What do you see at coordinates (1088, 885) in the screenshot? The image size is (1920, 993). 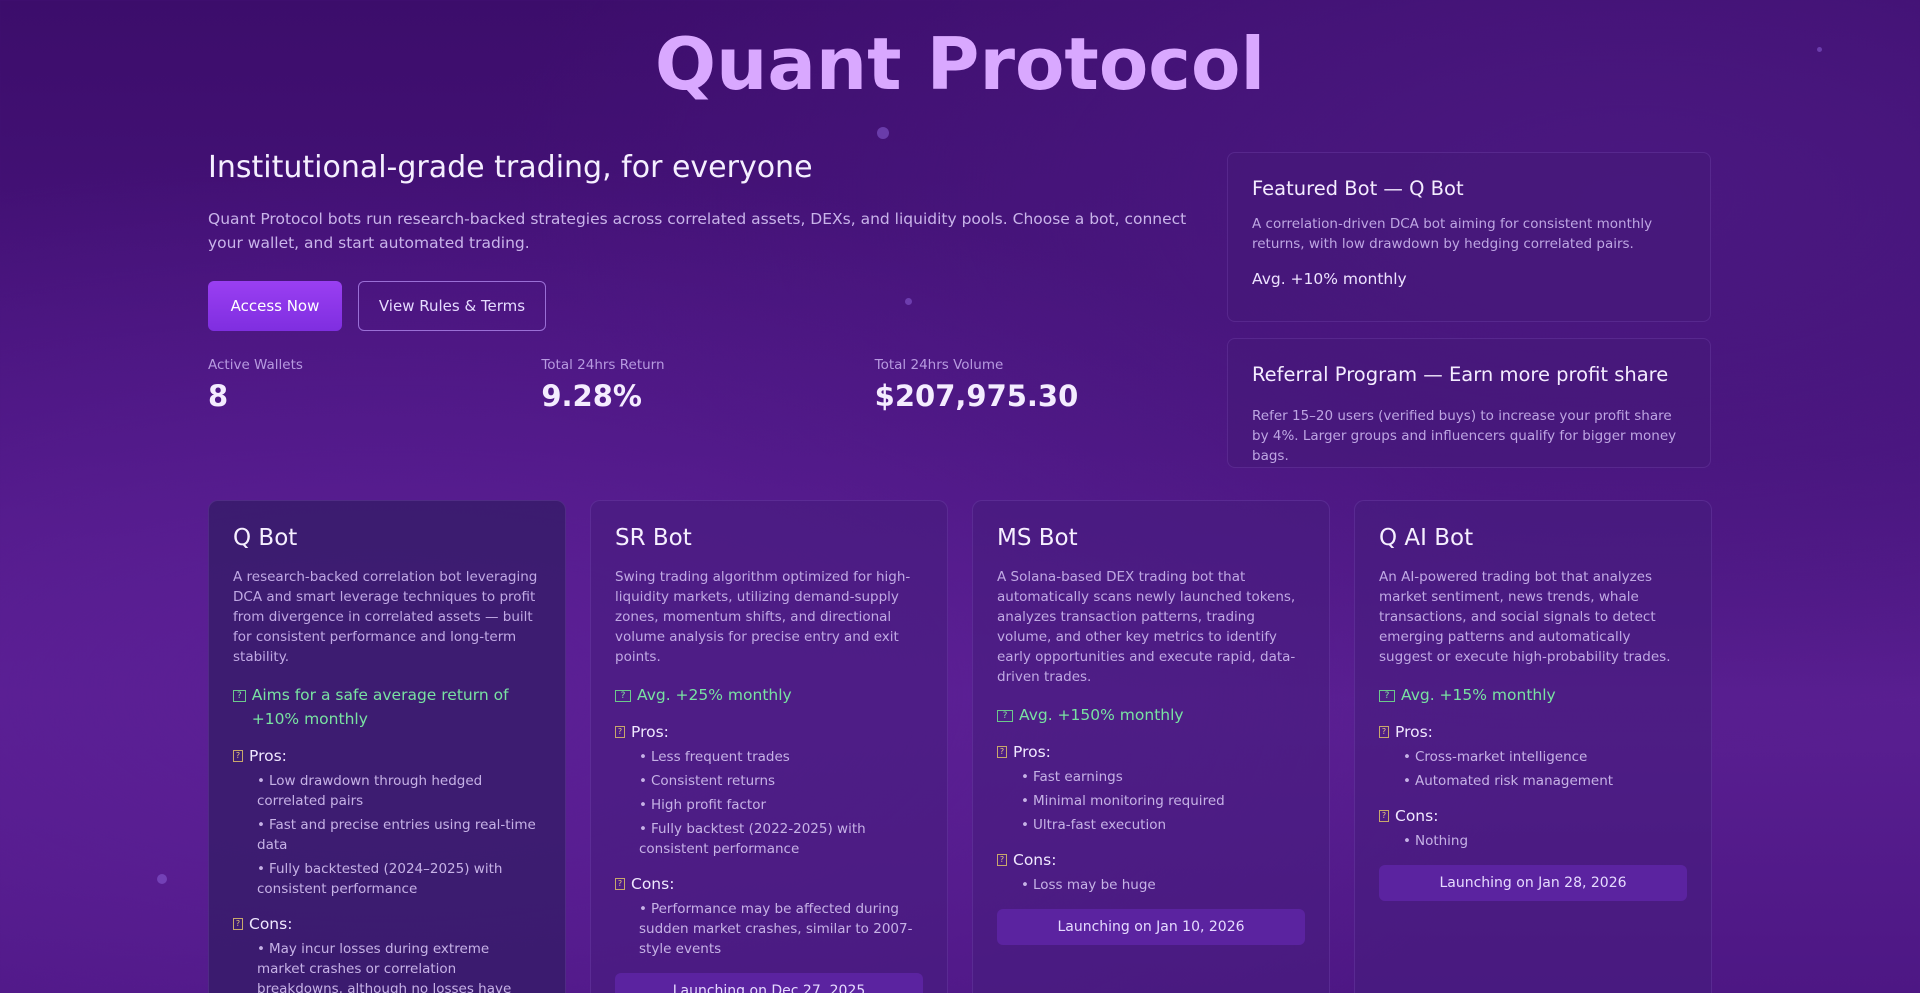 I see `list-item: • Loss may be huge` at bounding box center [1088, 885].